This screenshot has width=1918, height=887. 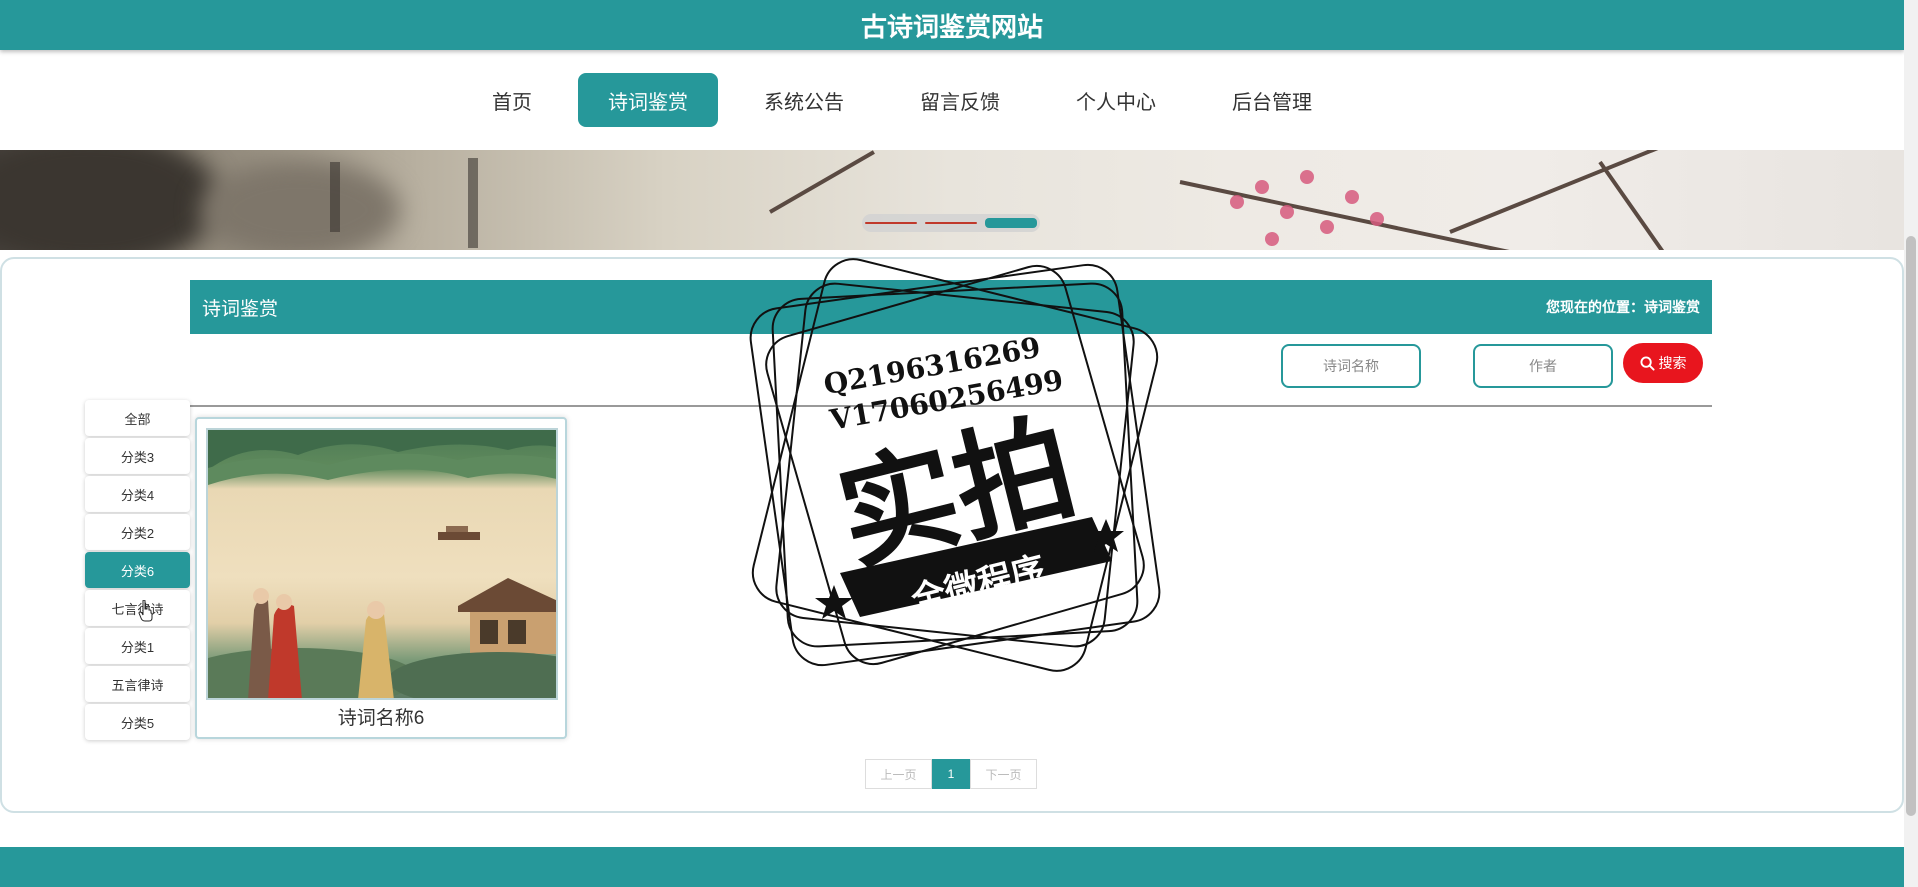 What do you see at coordinates (137, 722) in the screenshot?
I see `category-item: 分类5` at bounding box center [137, 722].